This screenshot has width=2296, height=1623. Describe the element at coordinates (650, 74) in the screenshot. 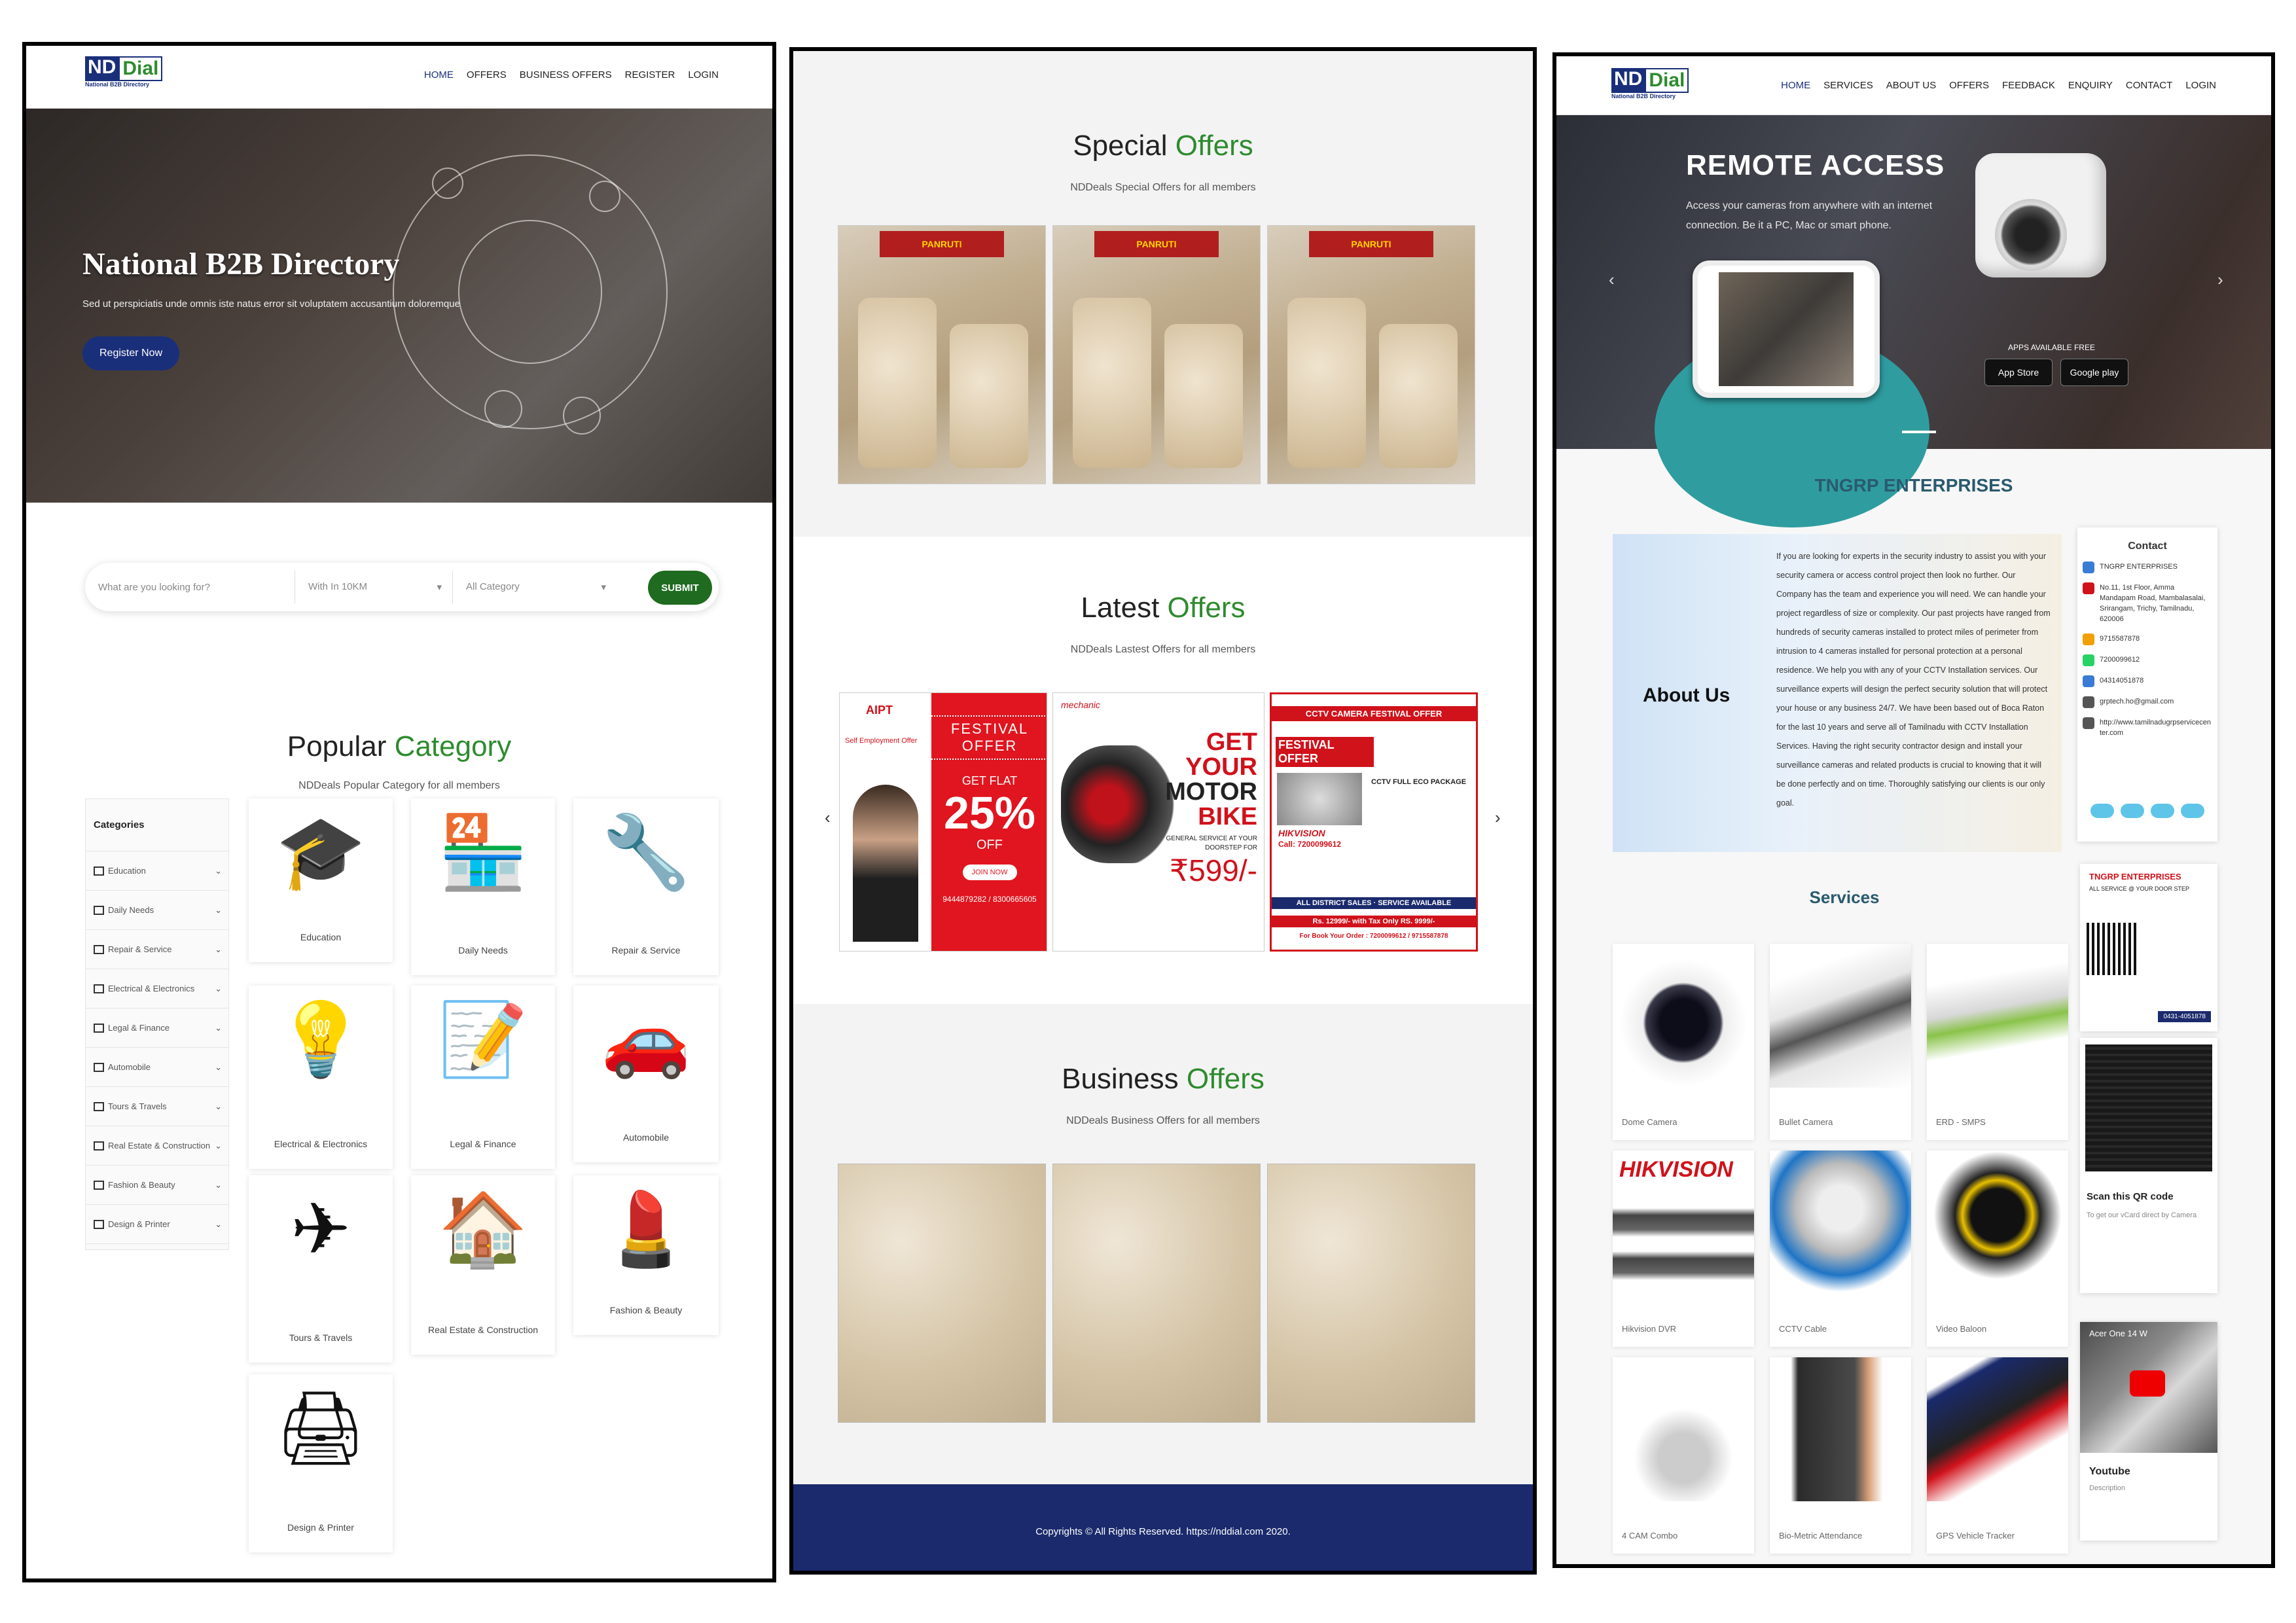

I see `nav-register: REGISTER` at that location.